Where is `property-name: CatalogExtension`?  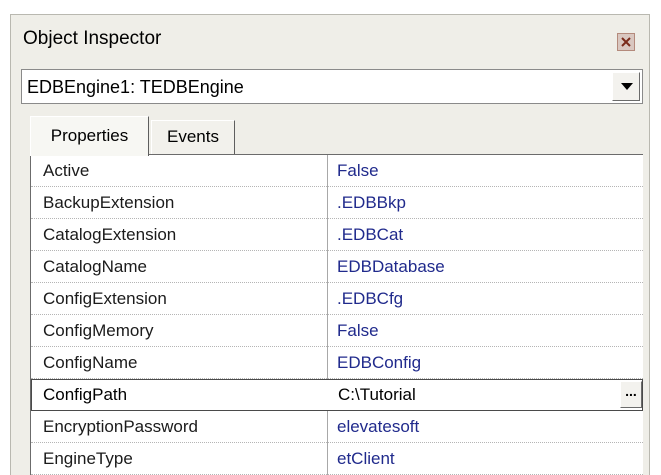
property-name: CatalogExtension is located at coordinates (110, 234).